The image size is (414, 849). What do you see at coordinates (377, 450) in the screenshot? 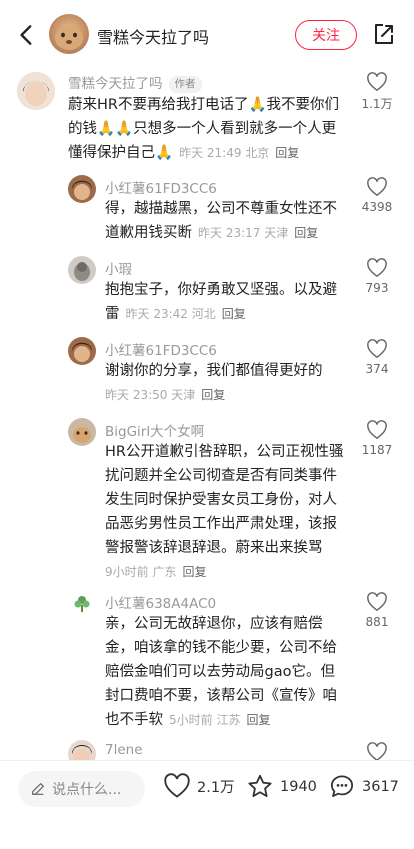
I see `like-count: 1187` at bounding box center [377, 450].